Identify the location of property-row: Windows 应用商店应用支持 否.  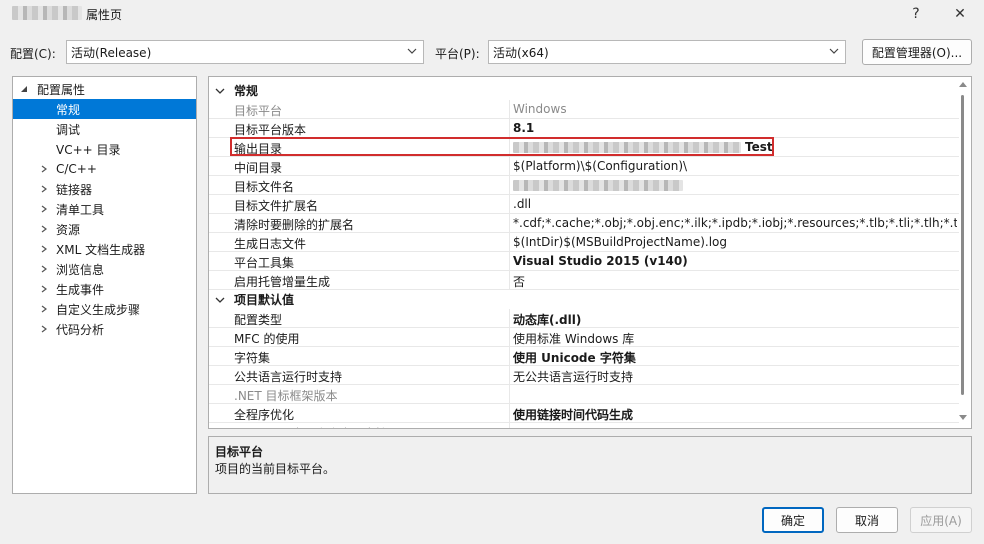
(584, 425).